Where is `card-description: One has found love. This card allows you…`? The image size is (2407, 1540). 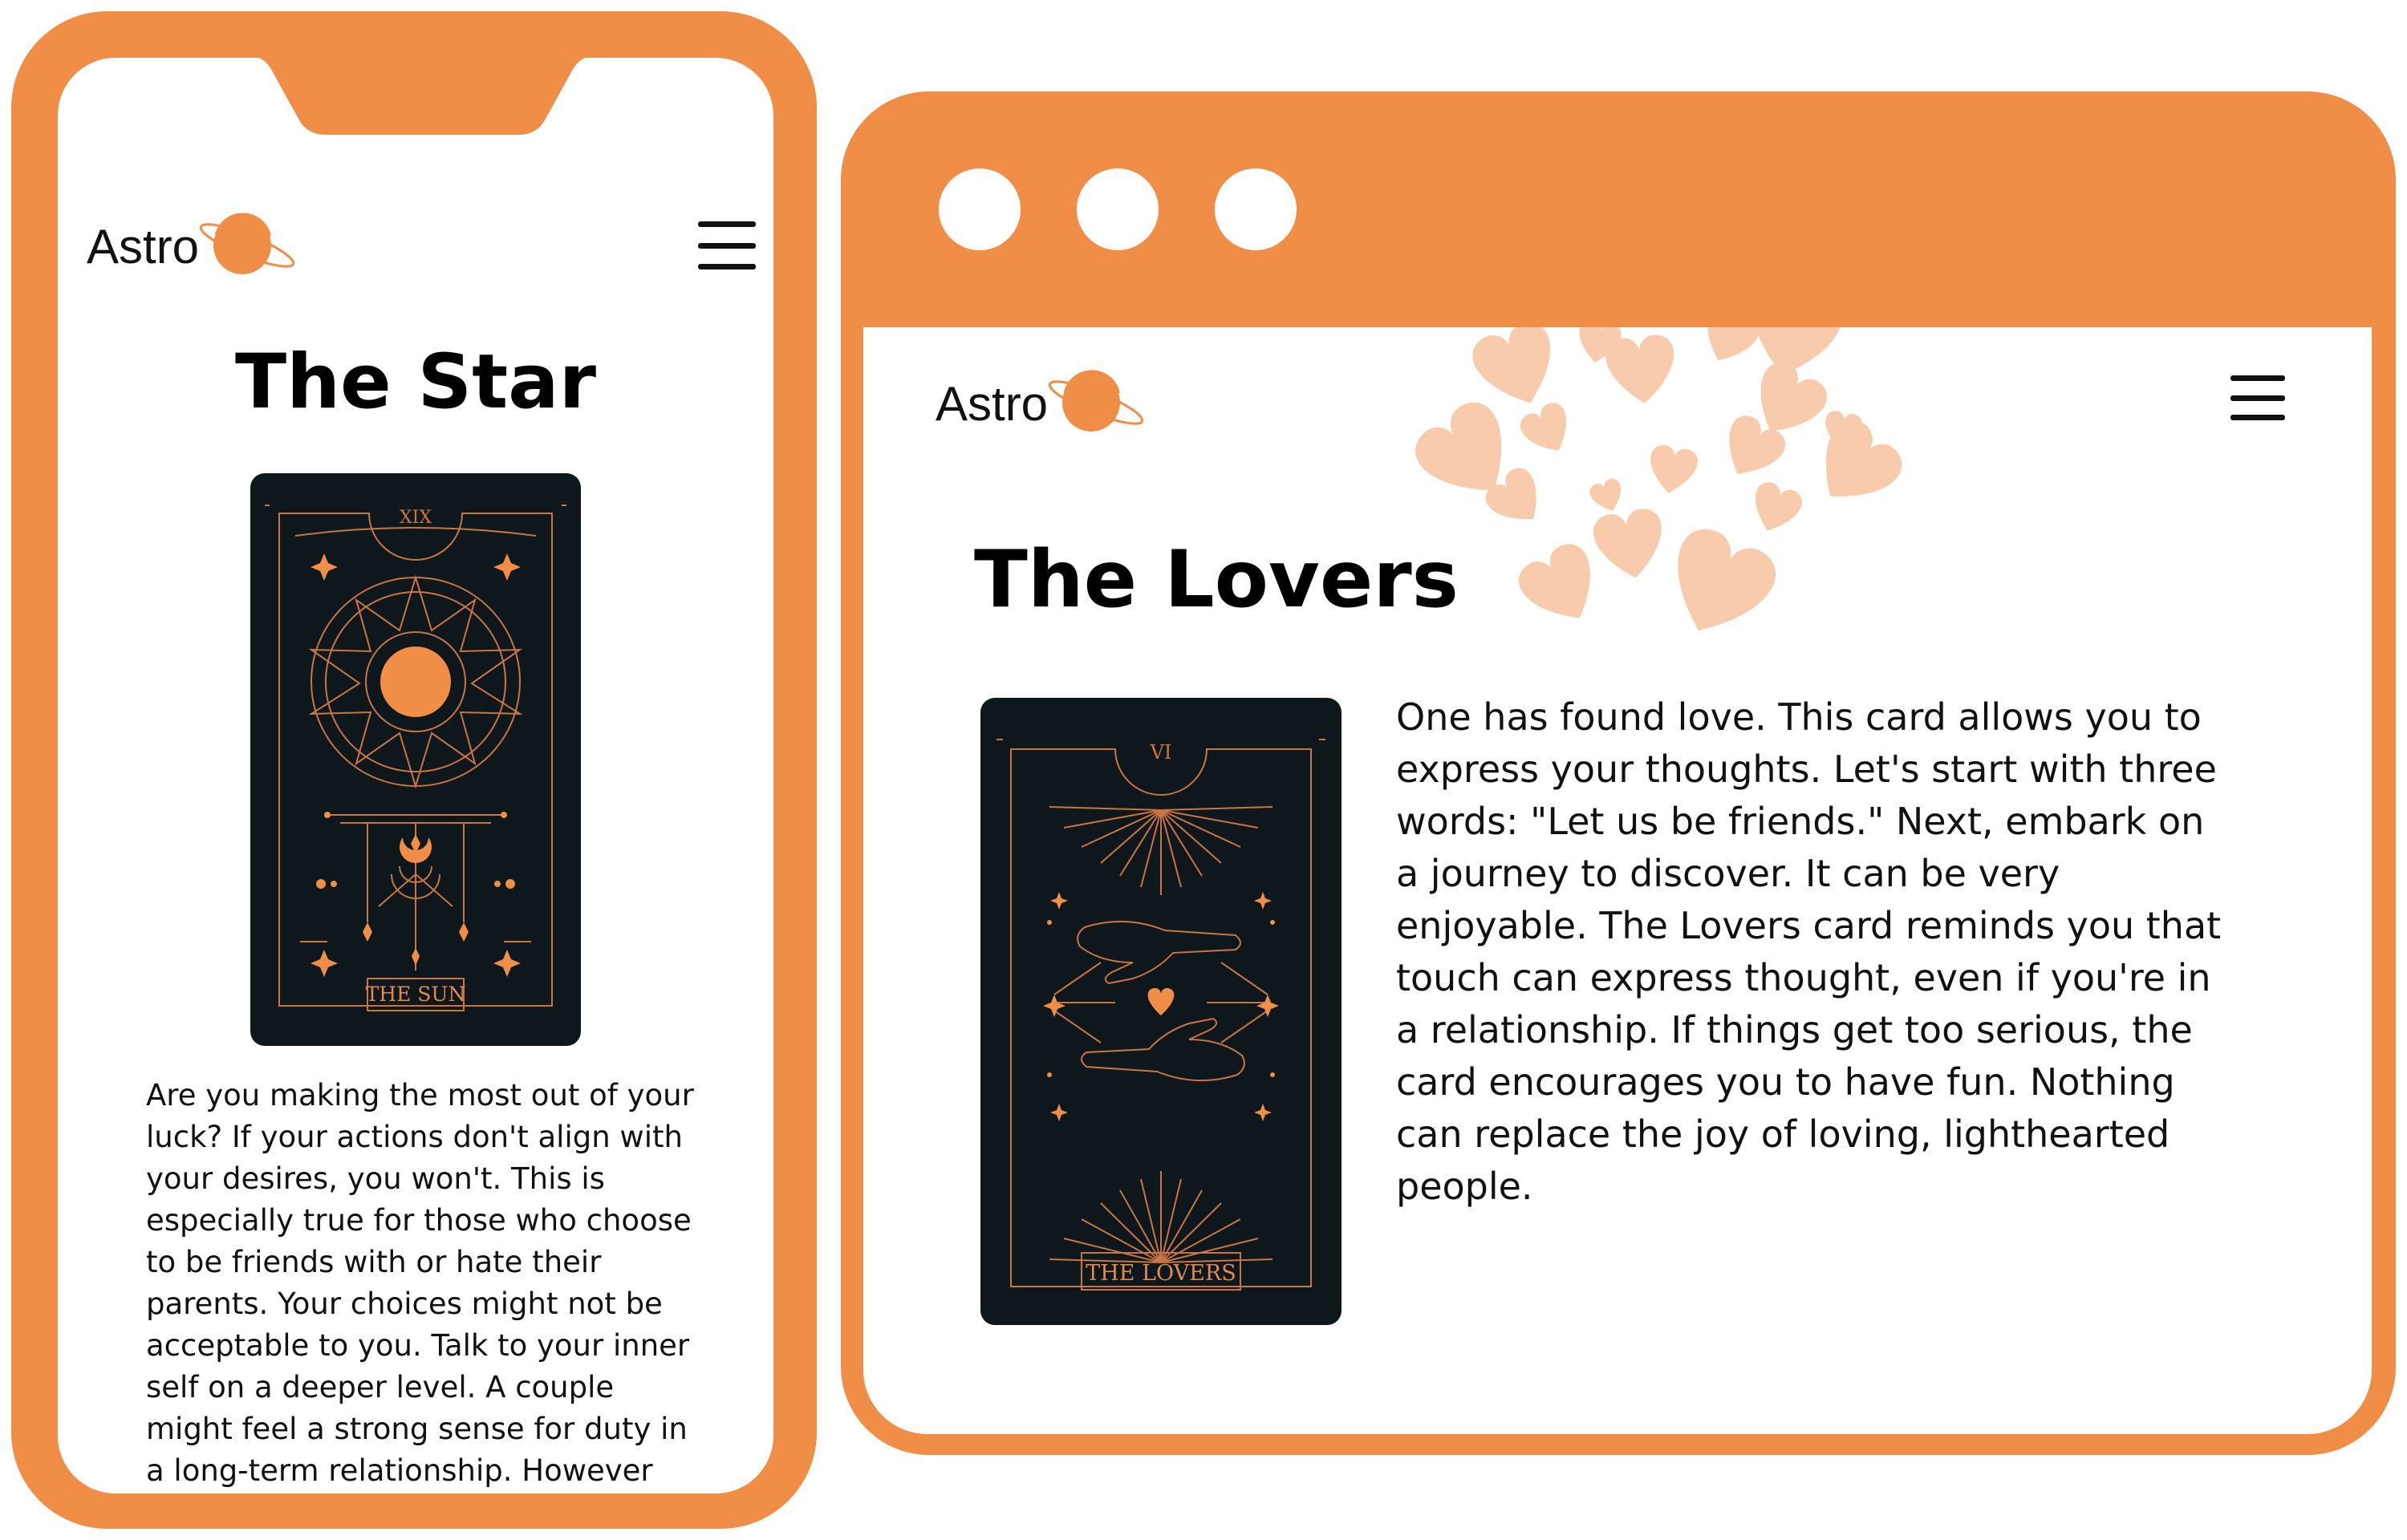
card-description: One has found love. This card allows you… is located at coordinates (1809, 951).